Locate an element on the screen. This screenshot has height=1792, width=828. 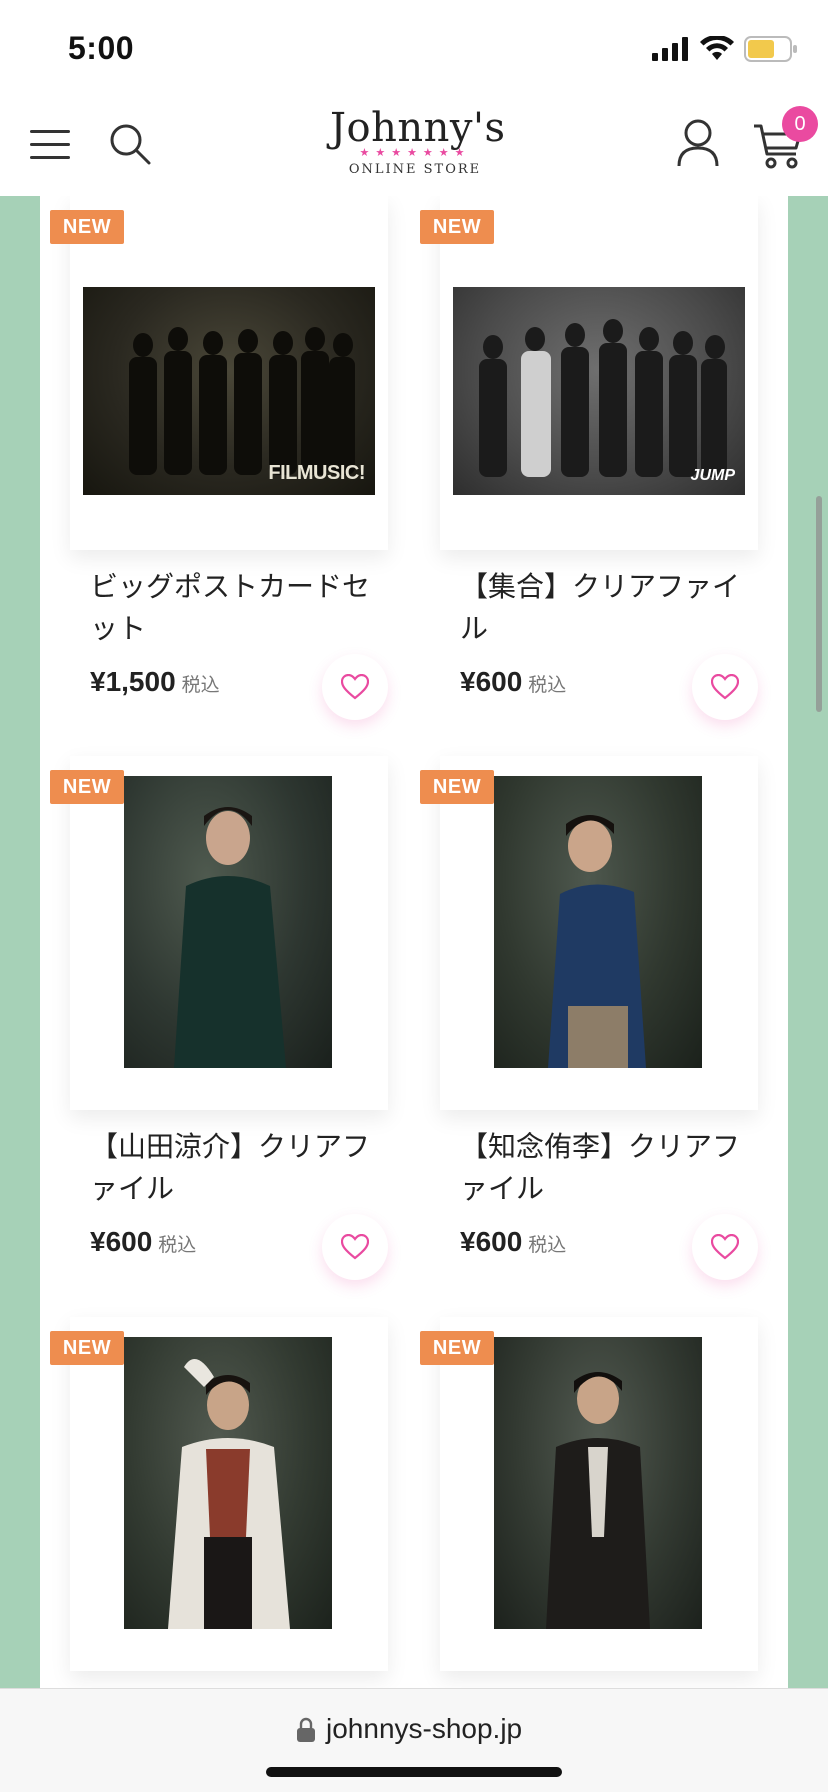
group-photo-illustration is located at coordinates (603, 398).